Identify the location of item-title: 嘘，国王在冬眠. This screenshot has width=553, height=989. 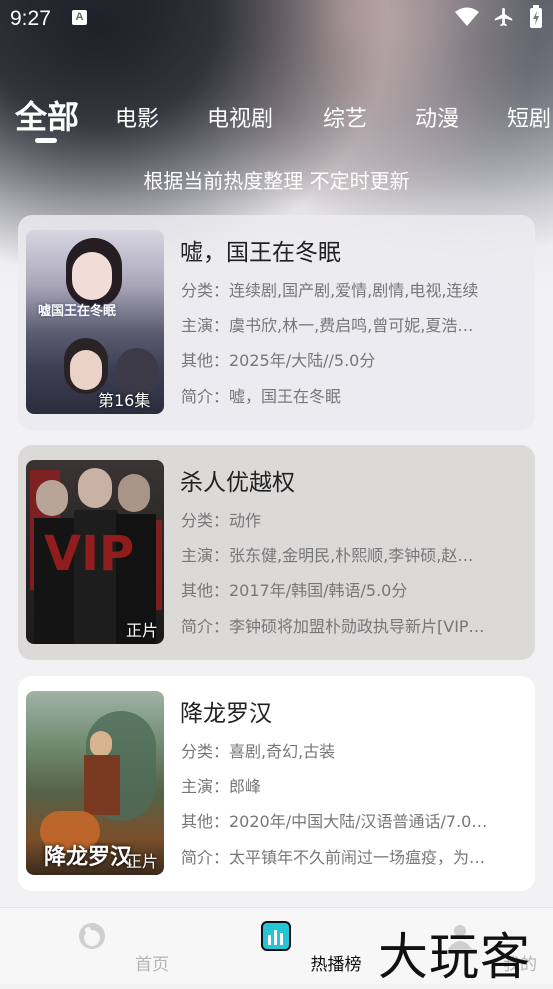
(260, 253).